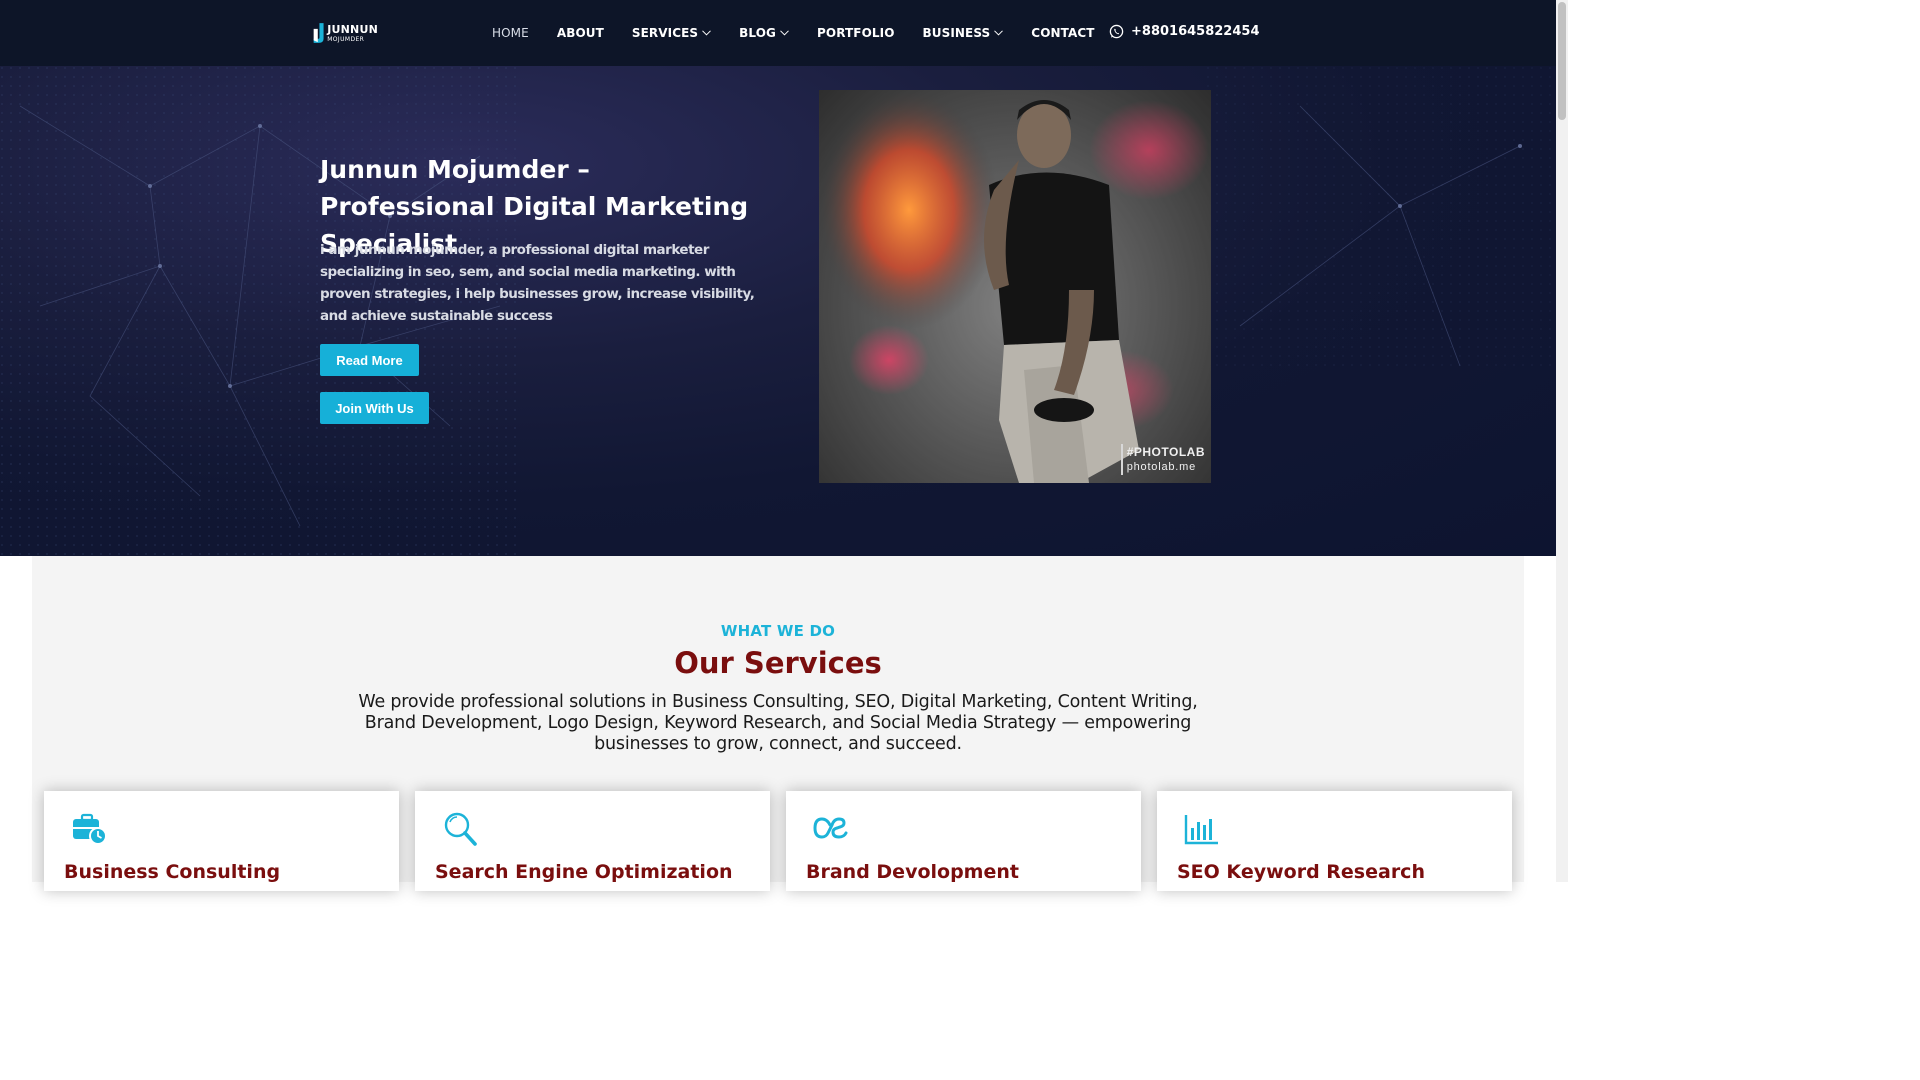 This screenshot has width=1920, height=1080. Describe the element at coordinates (318, 33) in the screenshot. I see `logo-mark-icon` at that location.